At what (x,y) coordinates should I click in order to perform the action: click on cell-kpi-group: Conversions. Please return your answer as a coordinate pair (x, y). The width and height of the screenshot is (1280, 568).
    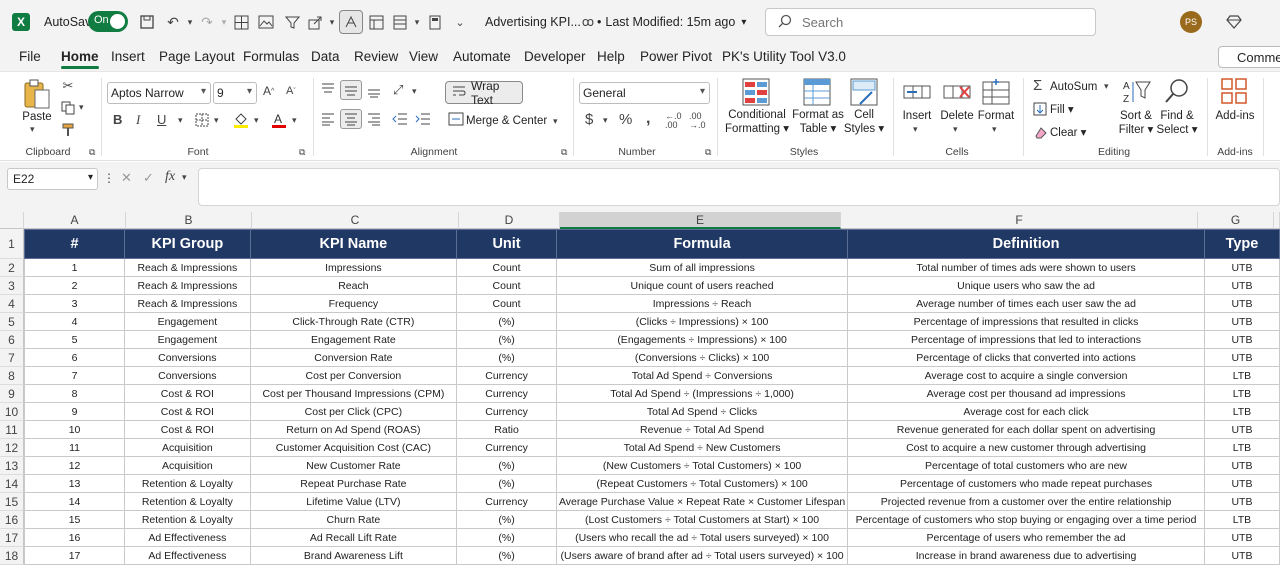
    Looking at the image, I should click on (187, 357).